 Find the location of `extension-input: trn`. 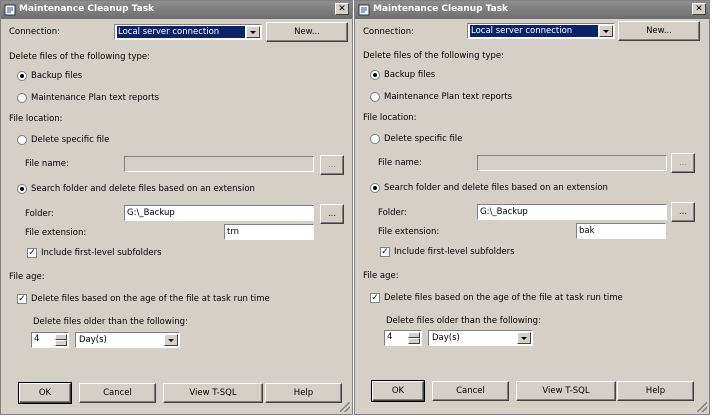

extension-input: trn is located at coordinates (269, 232).